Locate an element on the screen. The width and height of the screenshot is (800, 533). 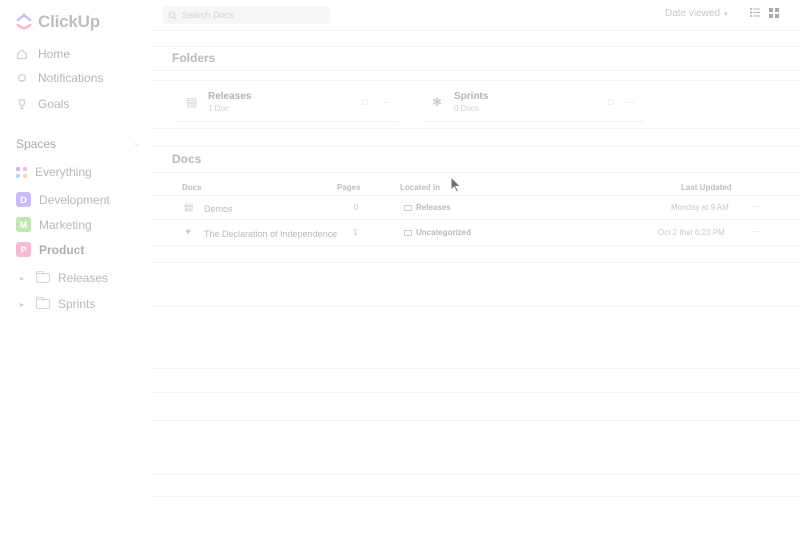
top-bar: Search Docs Date viewed ▾ is located at coordinates (475, 15).